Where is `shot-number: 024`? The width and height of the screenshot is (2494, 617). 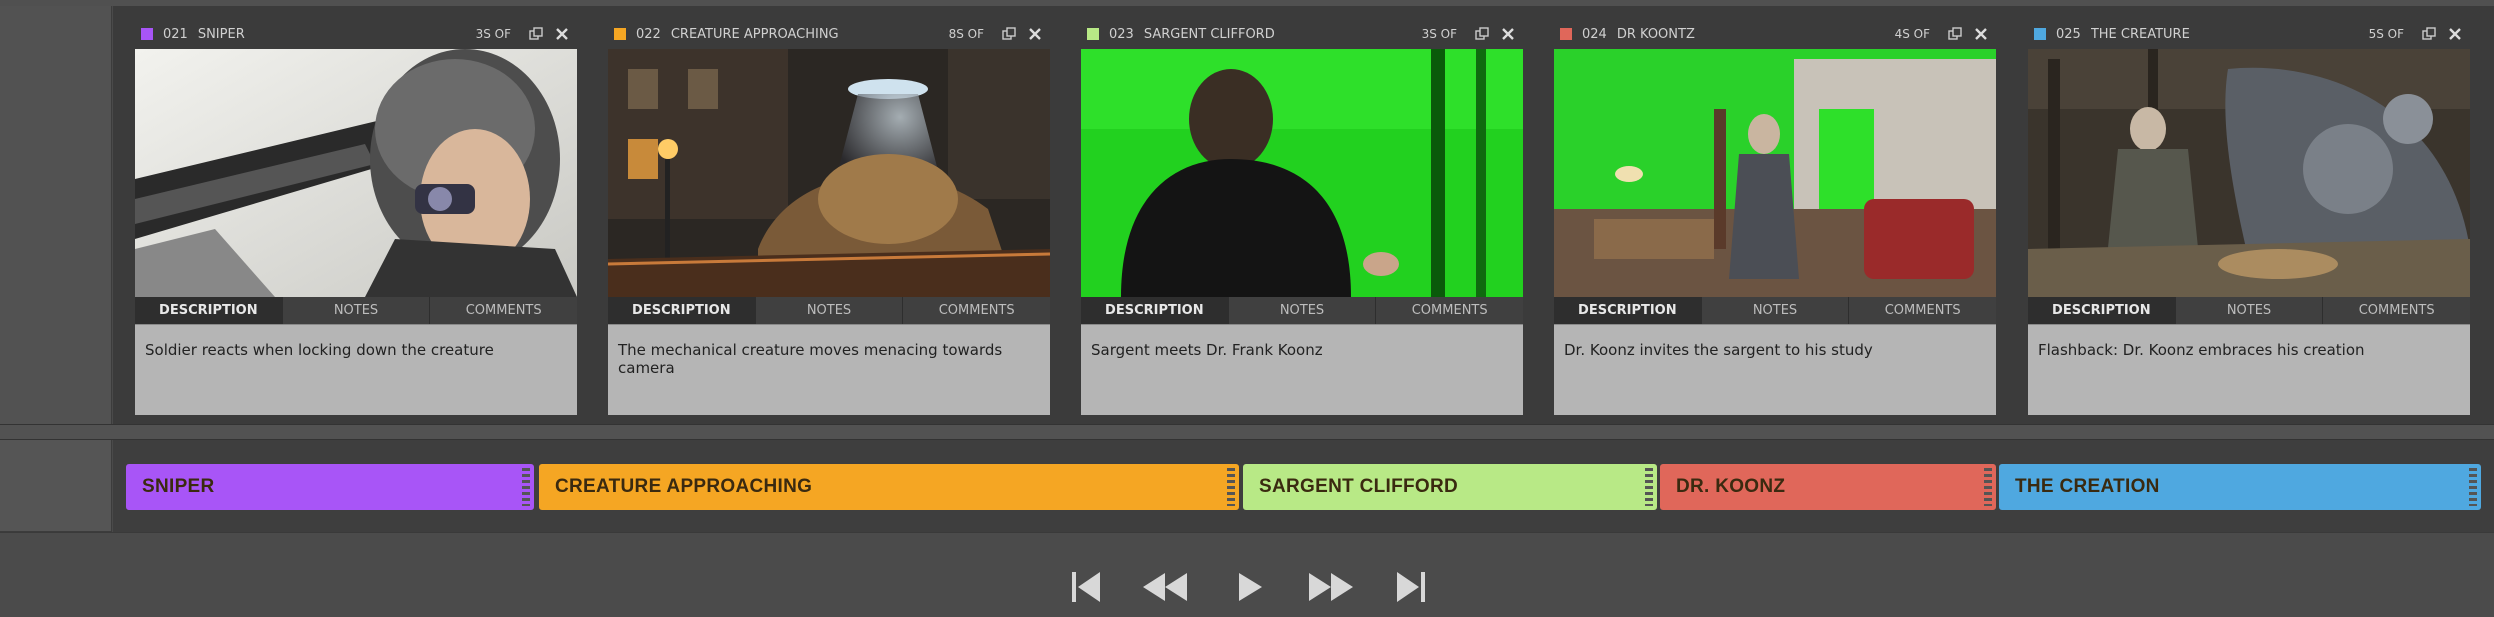
shot-number: 024 is located at coordinates (1594, 34).